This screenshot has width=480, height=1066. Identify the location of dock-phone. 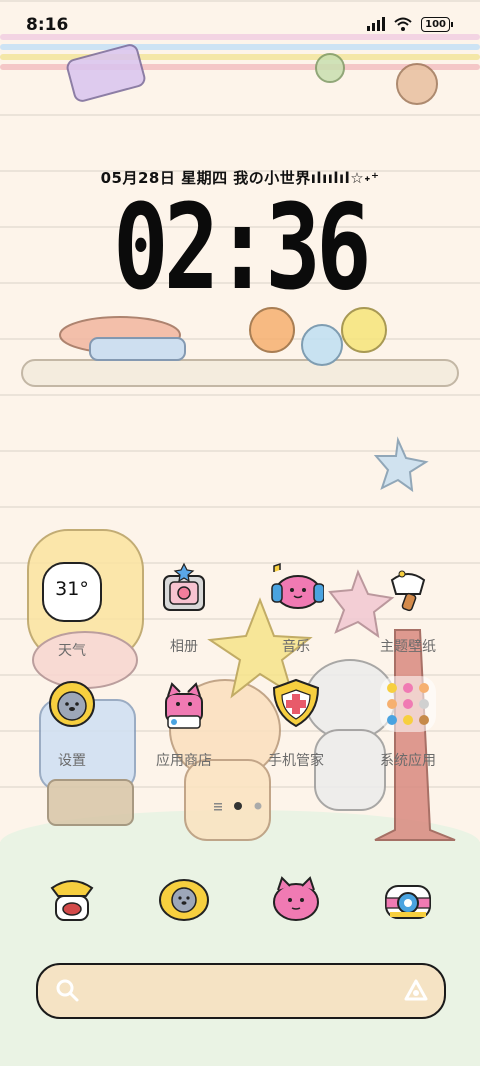
(72, 900).